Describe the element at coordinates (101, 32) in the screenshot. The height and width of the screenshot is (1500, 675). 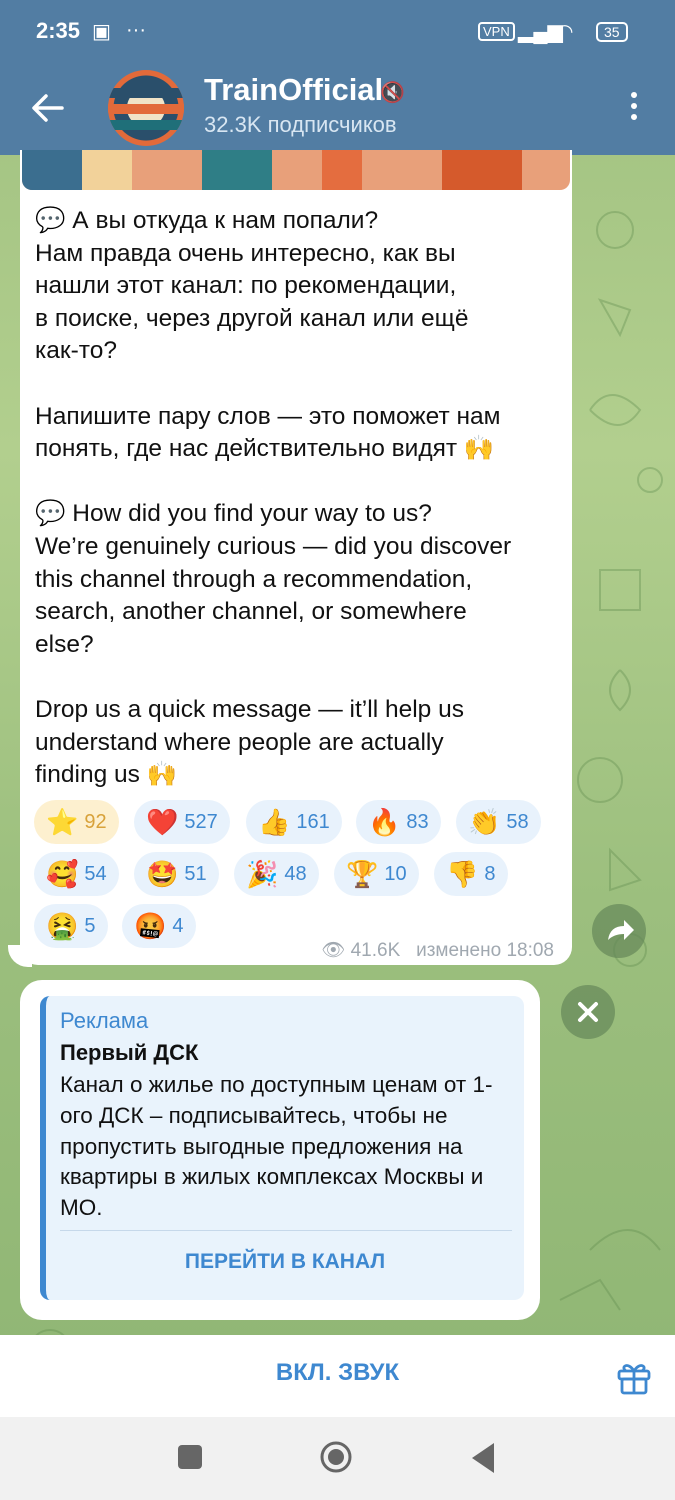
I see `notification-icon: ▣` at that location.